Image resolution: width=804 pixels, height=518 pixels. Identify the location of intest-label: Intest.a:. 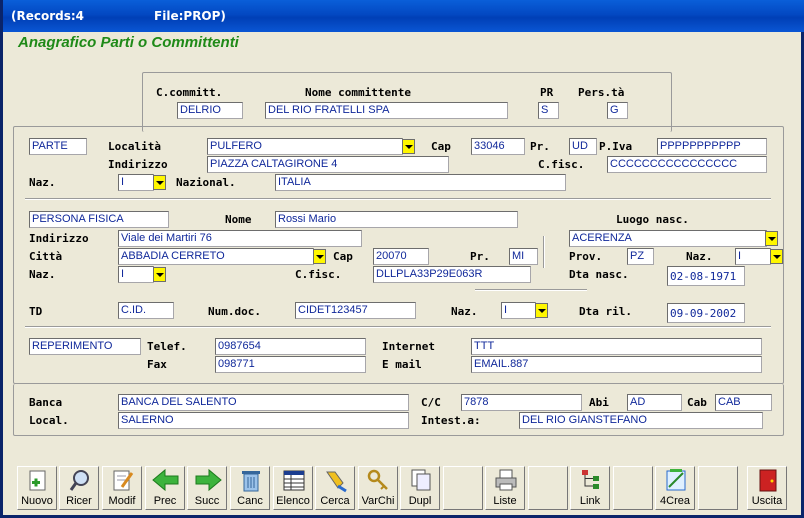
(451, 420).